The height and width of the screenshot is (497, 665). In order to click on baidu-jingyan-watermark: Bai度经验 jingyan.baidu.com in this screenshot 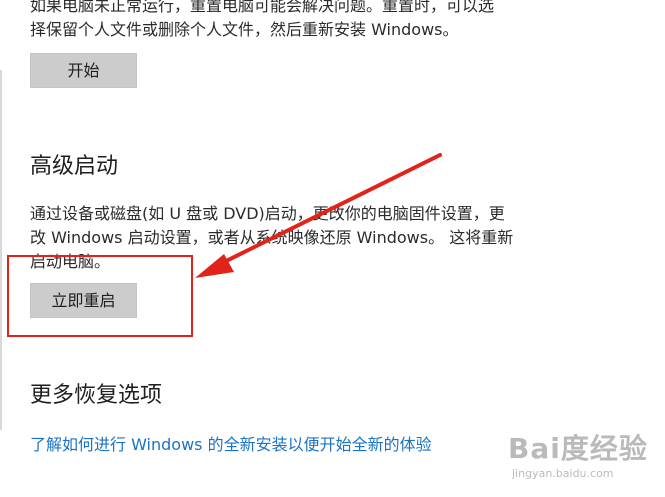, I will do `click(583, 458)`.